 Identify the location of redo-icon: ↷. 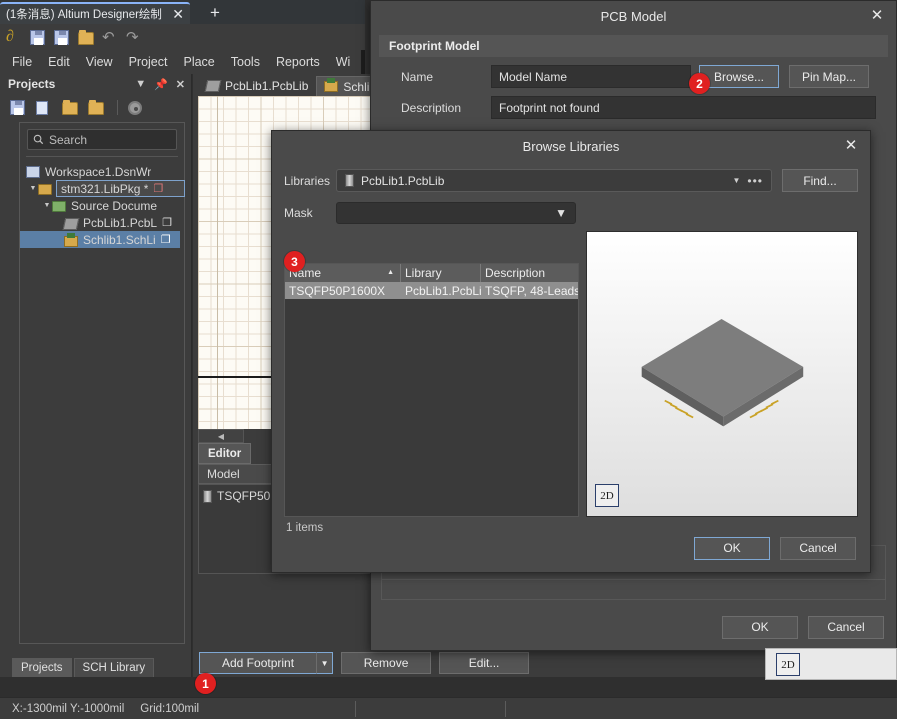
(135, 37).